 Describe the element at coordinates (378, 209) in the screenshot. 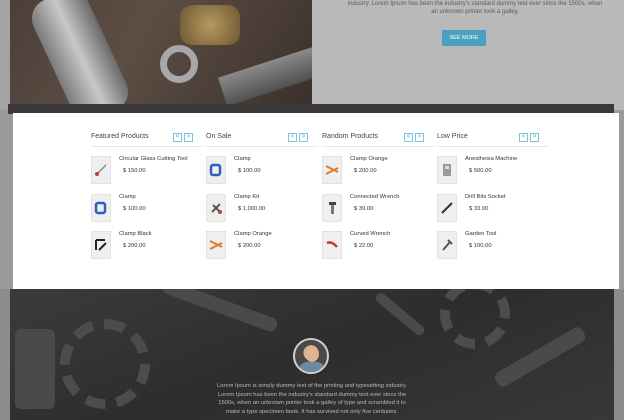

I see `product-item: Connected Wrench $ 39.00` at that location.